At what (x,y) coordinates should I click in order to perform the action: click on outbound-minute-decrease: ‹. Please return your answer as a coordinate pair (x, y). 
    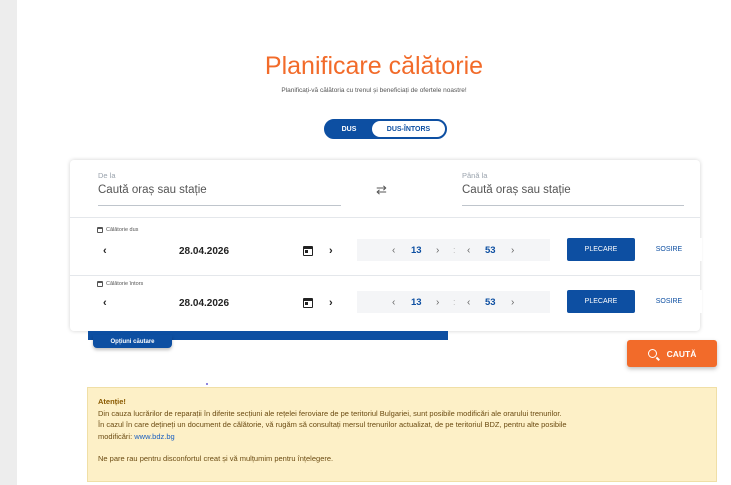
    Looking at the image, I should click on (468, 250).